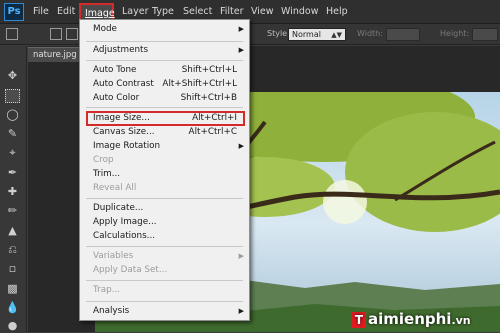 Image resolution: width=500 pixels, height=333 pixels. What do you see at coordinates (164, 50) in the screenshot?
I see `menu-item-adjustments: Adjustments ▶` at bounding box center [164, 50].